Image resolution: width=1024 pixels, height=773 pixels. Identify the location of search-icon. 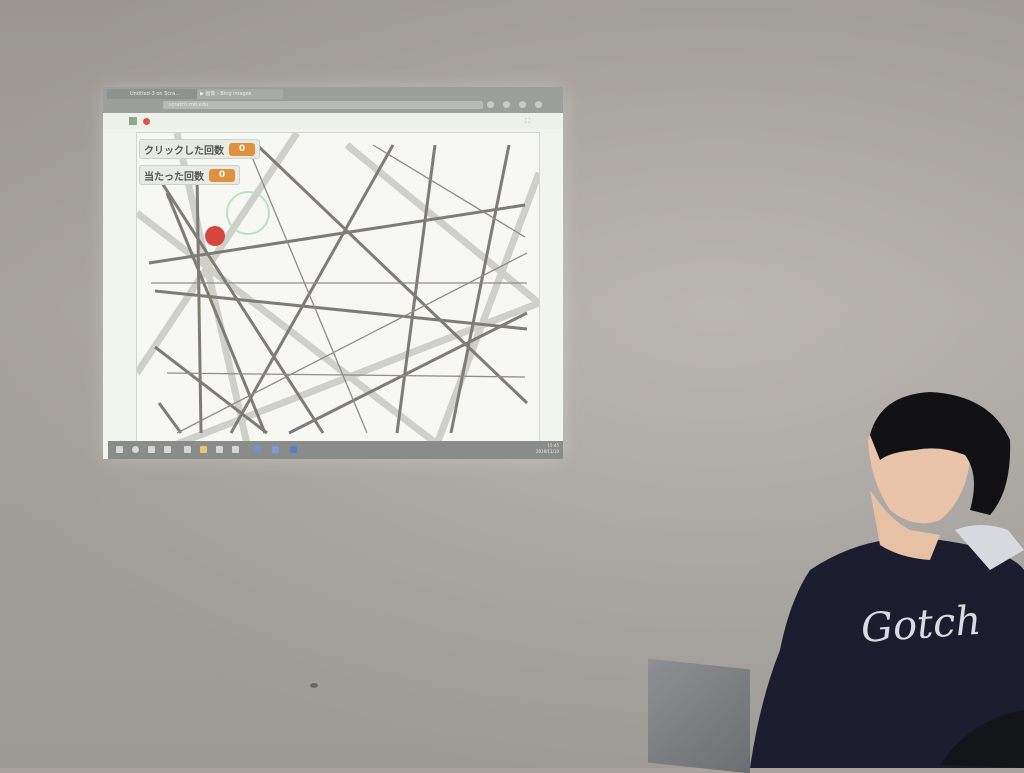
(135, 449).